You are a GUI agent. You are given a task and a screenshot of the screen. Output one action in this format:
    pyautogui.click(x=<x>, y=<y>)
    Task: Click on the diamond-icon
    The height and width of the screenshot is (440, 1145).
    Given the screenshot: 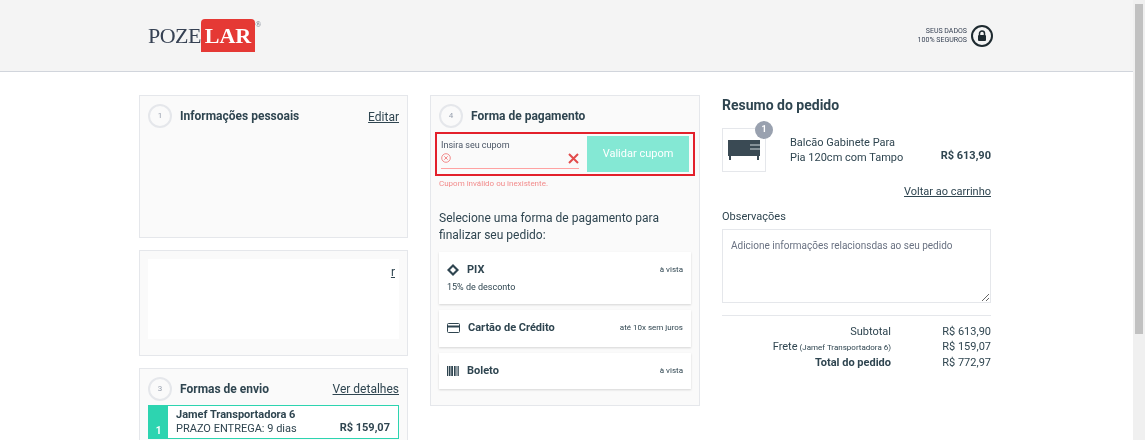 What is the action you would take?
    pyautogui.click(x=453, y=270)
    